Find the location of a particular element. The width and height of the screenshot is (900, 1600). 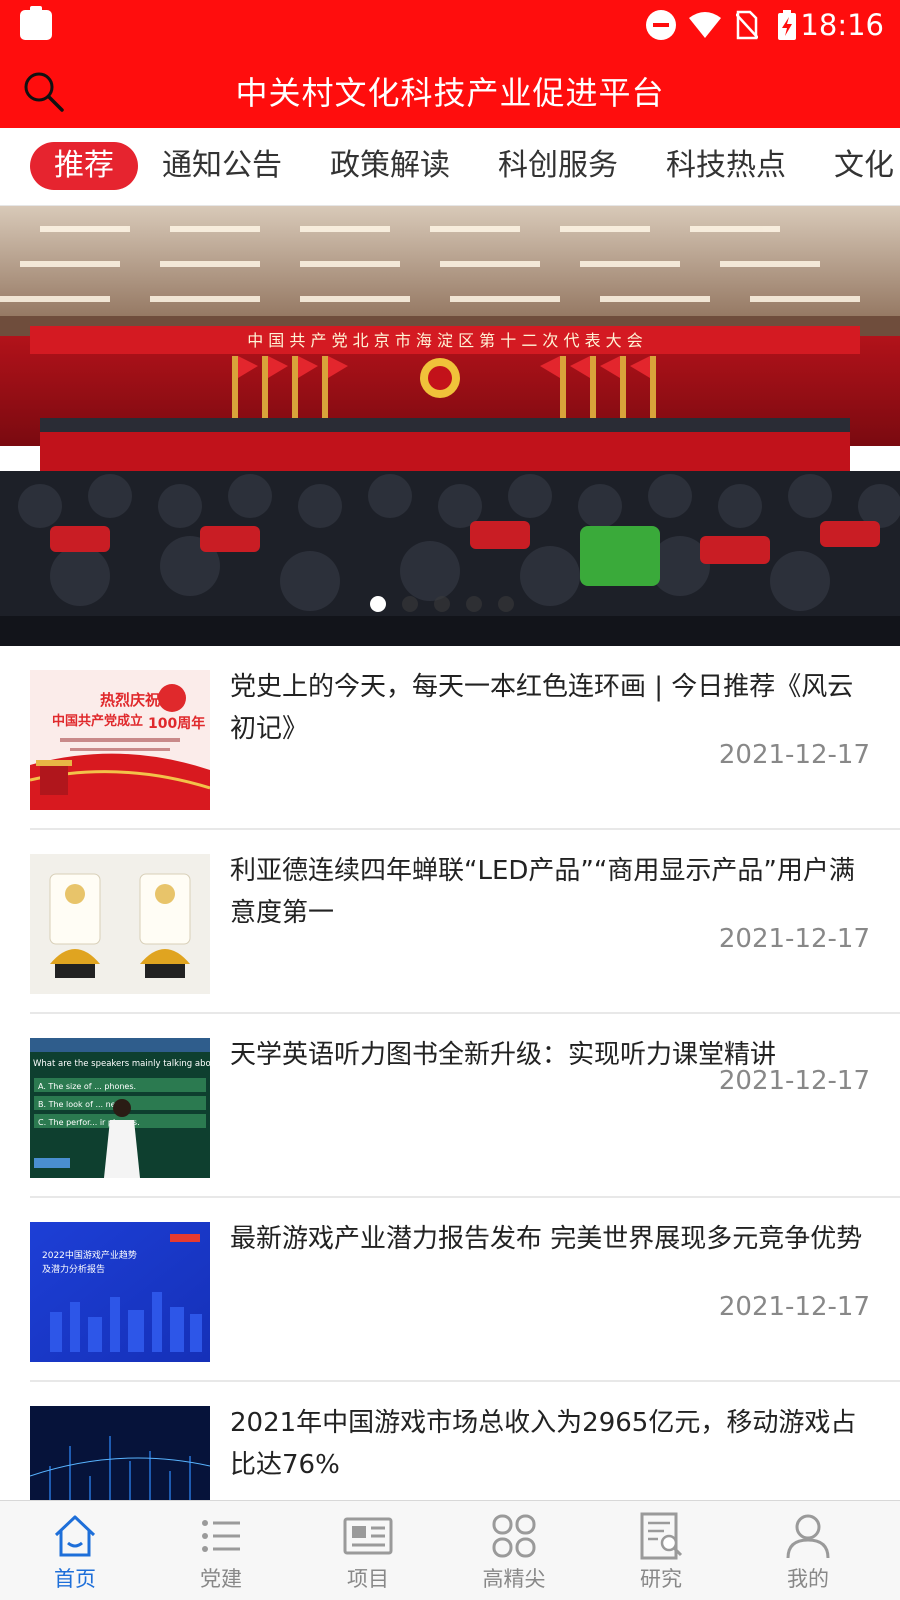

tab-culture: 文化 is located at coordinates (864, 166).